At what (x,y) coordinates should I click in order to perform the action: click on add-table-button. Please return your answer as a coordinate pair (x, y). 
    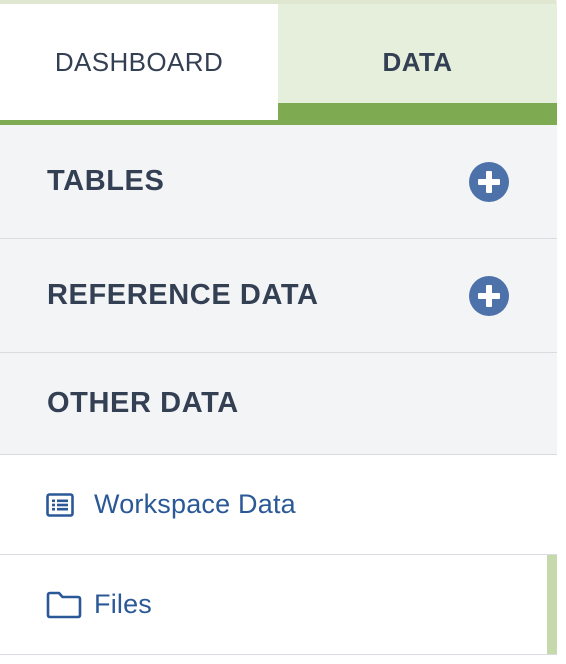
    Looking at the image, I should click on (489, 181).